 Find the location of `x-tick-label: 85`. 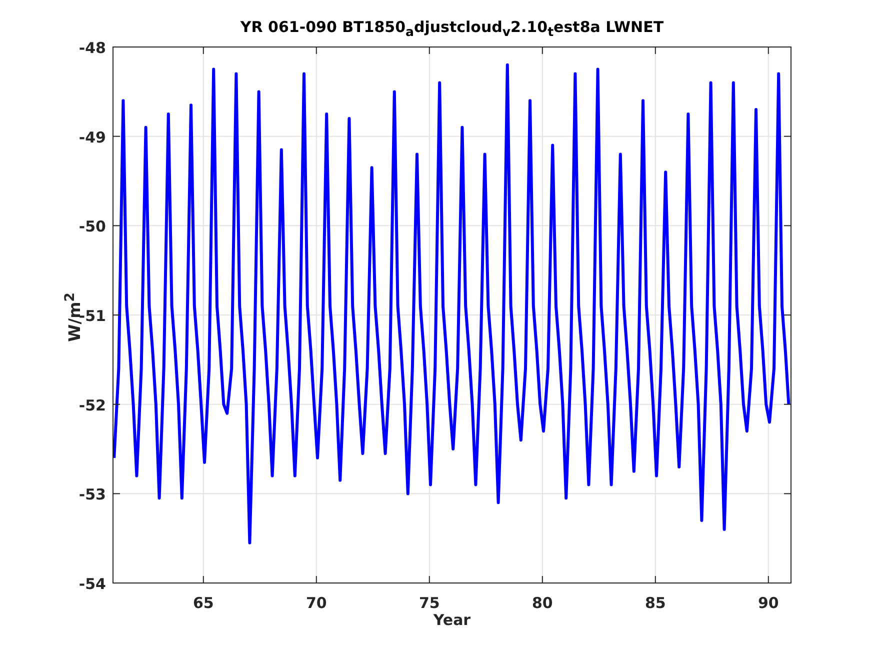

x-tick-label: 85 is located at coordinates (655, 603).